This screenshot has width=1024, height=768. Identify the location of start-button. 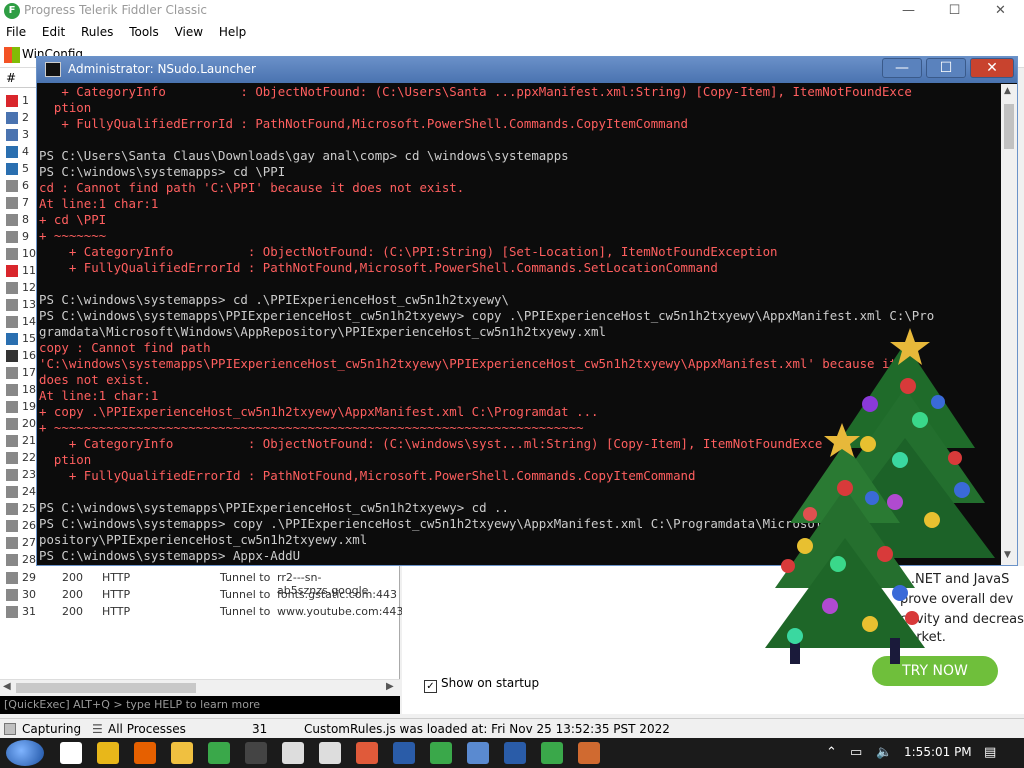
(25, 753).